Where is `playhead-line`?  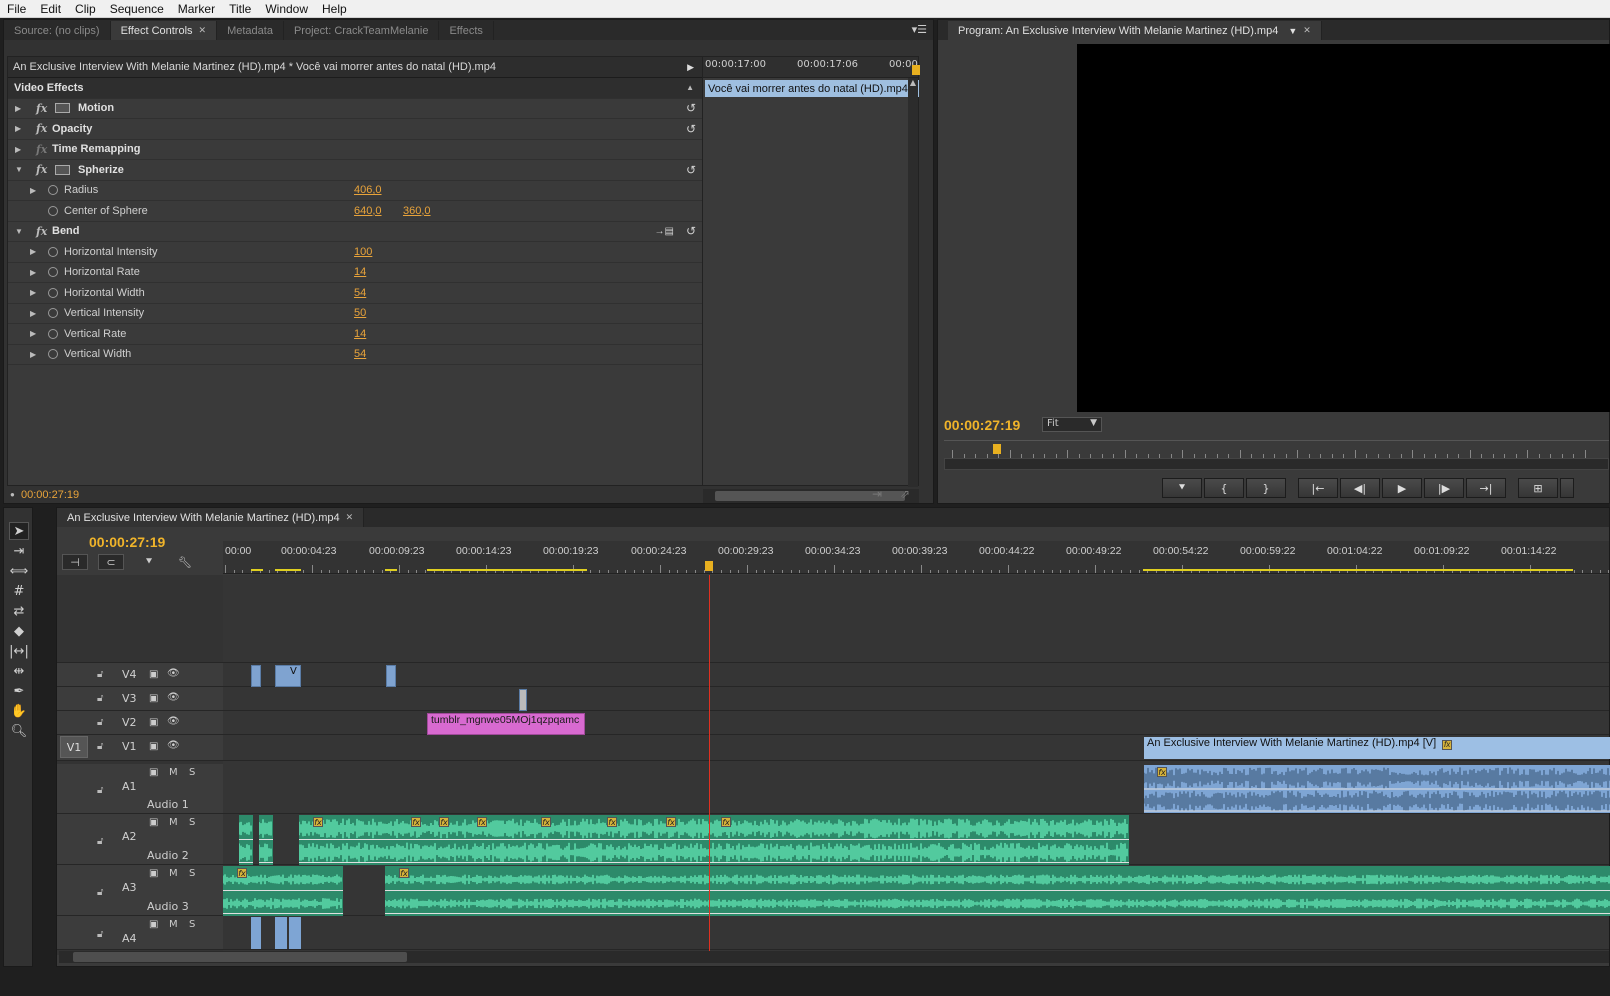 playhead-line is located at coordinates (709, 765).